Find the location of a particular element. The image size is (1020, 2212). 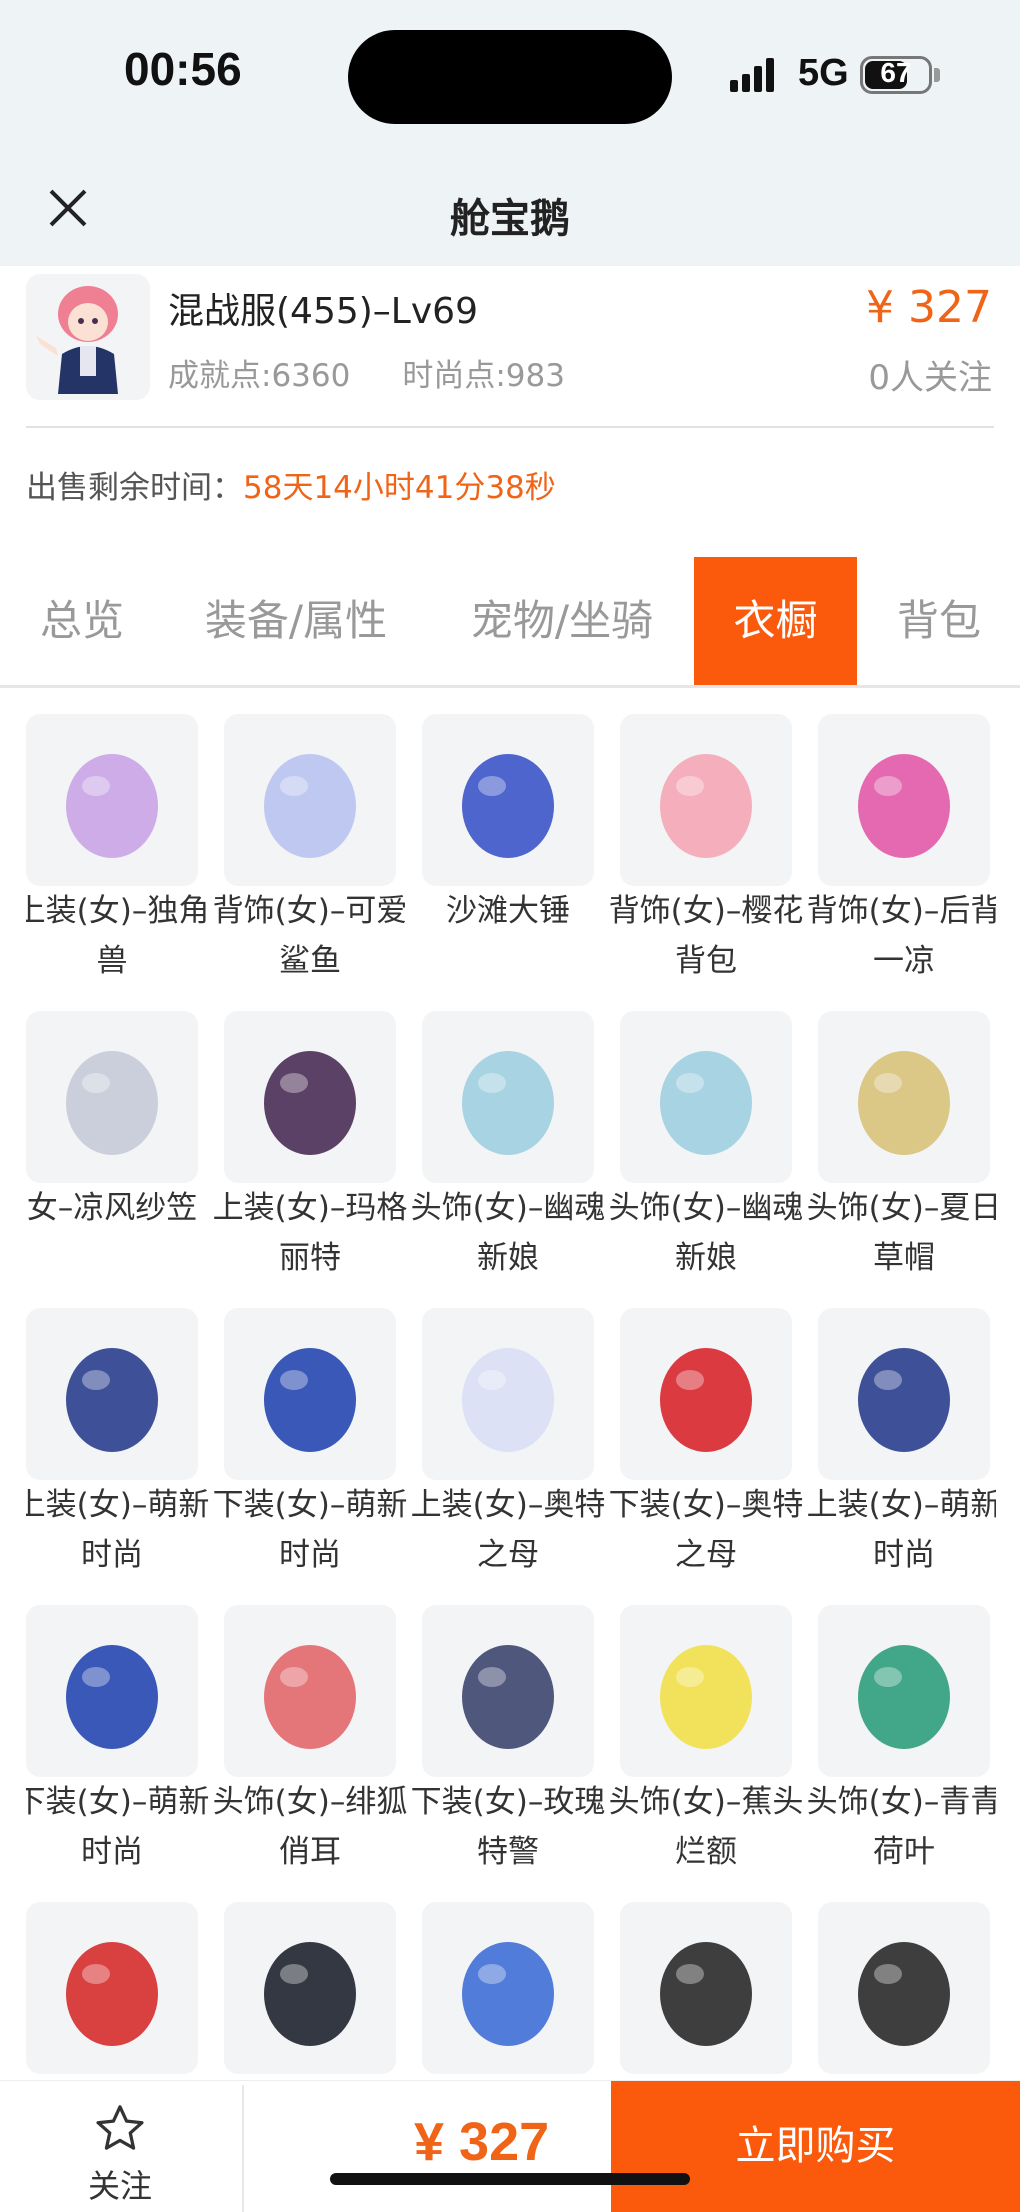

wardrobe-item: 女–凉风纱笠 is located at coordinates (112, 1147).